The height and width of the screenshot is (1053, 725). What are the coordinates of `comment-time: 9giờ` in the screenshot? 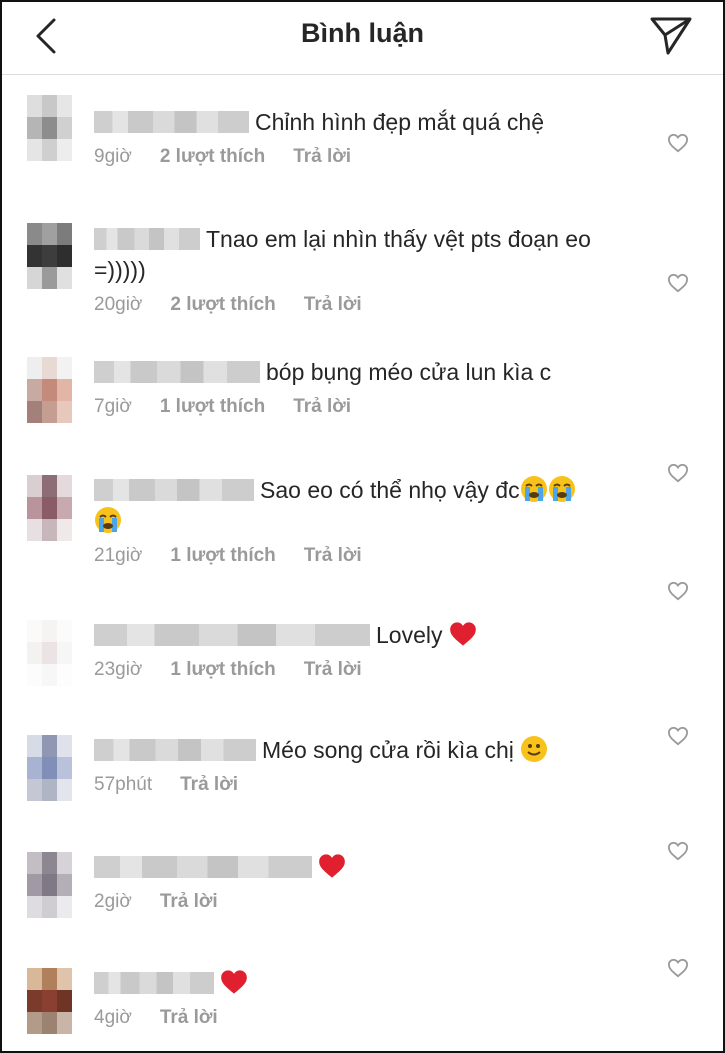 It's located at (113, 156).